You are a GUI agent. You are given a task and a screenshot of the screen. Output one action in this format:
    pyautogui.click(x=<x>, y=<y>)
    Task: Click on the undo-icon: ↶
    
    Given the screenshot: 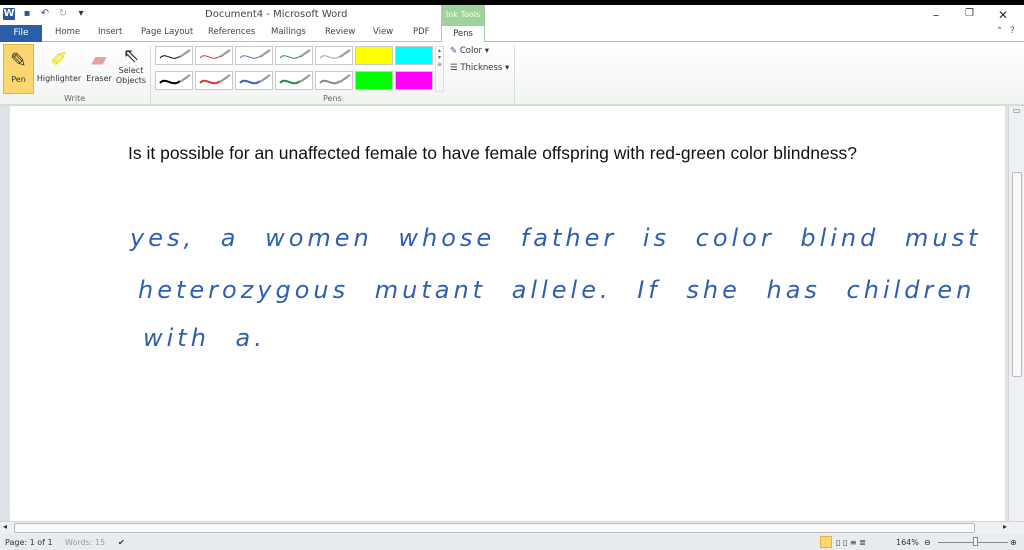 What is the action you would take?
    pyautogui.click(x=45, y=14)
    